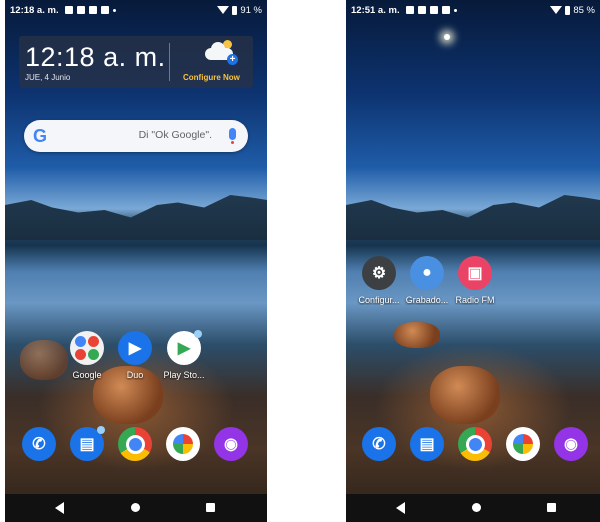 The width and height of the screenshot is (600, 522). What do you see at coordinates (136, 10) in the screenshot?
I see `status-bar: 12:18 a. m. 91 %` at bounding box center [136, 10].